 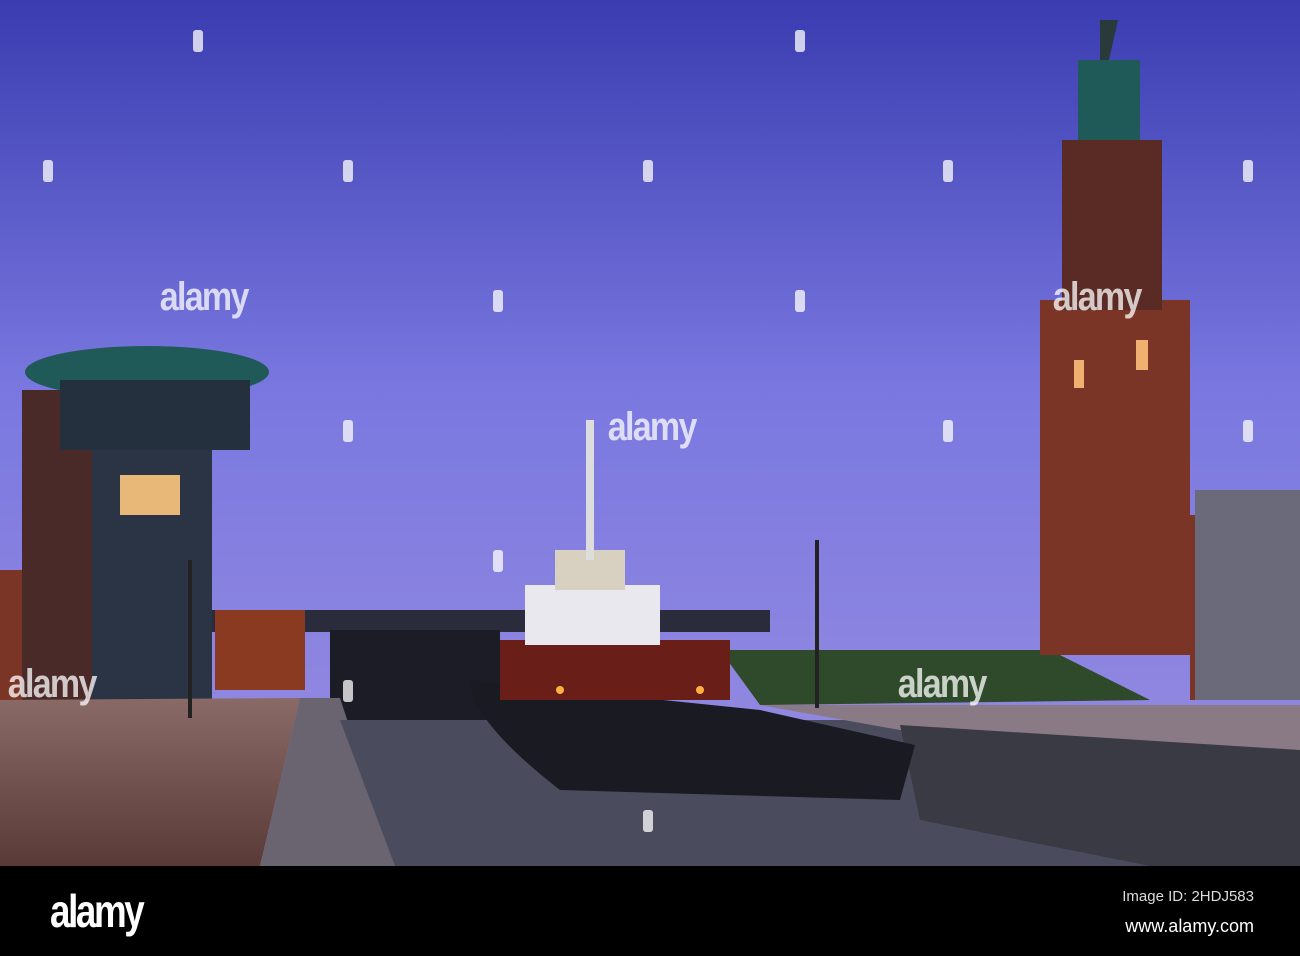 What do you see at coordinates (650, 911) in the screenshot?
I see `footer-bar: alamy Image ID: 2HDJ583 www.alamy.com` at bounding box center [650, 911].